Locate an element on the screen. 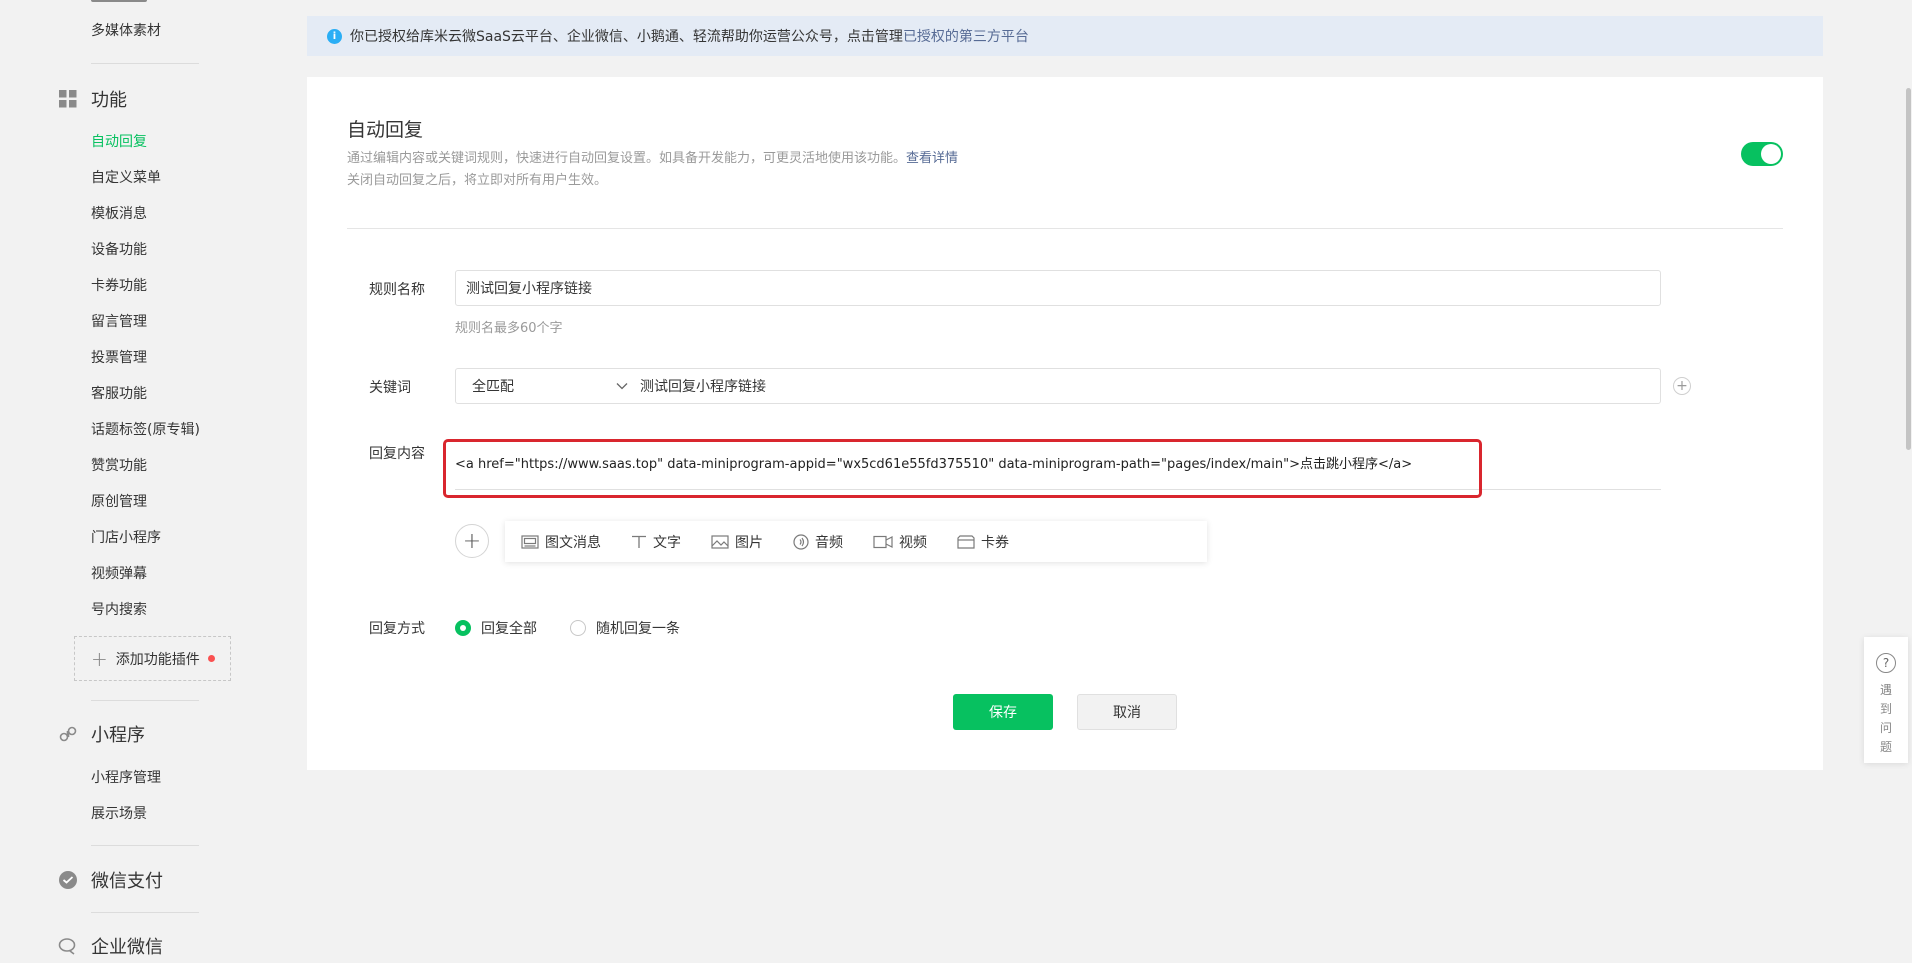 Image resolution: width=1912 pixels, height=963 pixels. media-item-image: 图片 is located at coordinates (737, 542).